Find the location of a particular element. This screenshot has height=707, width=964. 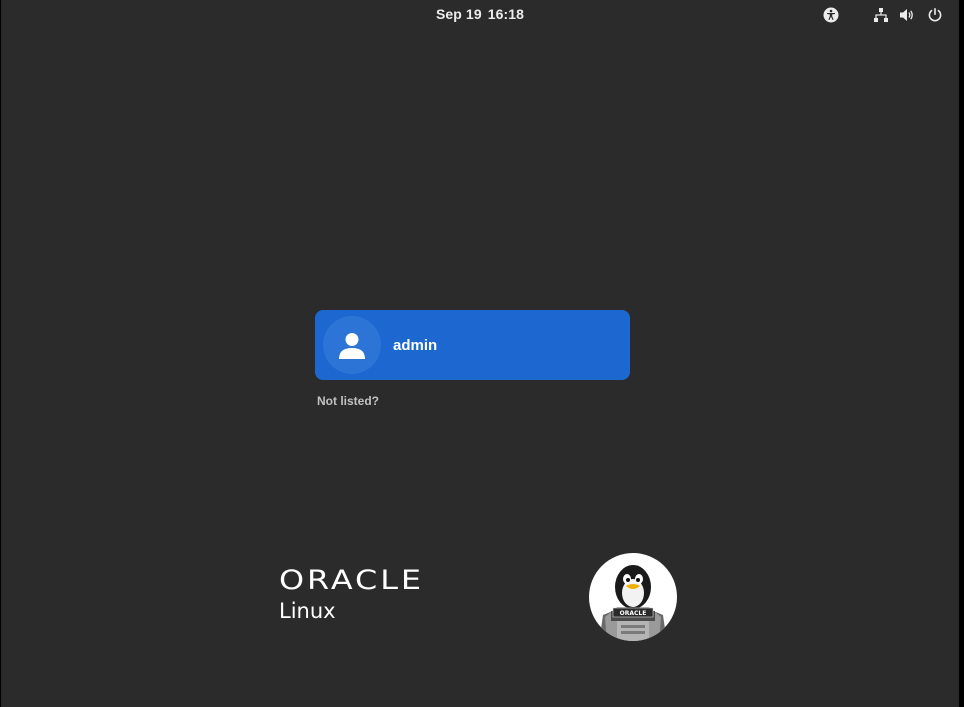

user-list-item-admin: admin is located at coordinates (472, 345).